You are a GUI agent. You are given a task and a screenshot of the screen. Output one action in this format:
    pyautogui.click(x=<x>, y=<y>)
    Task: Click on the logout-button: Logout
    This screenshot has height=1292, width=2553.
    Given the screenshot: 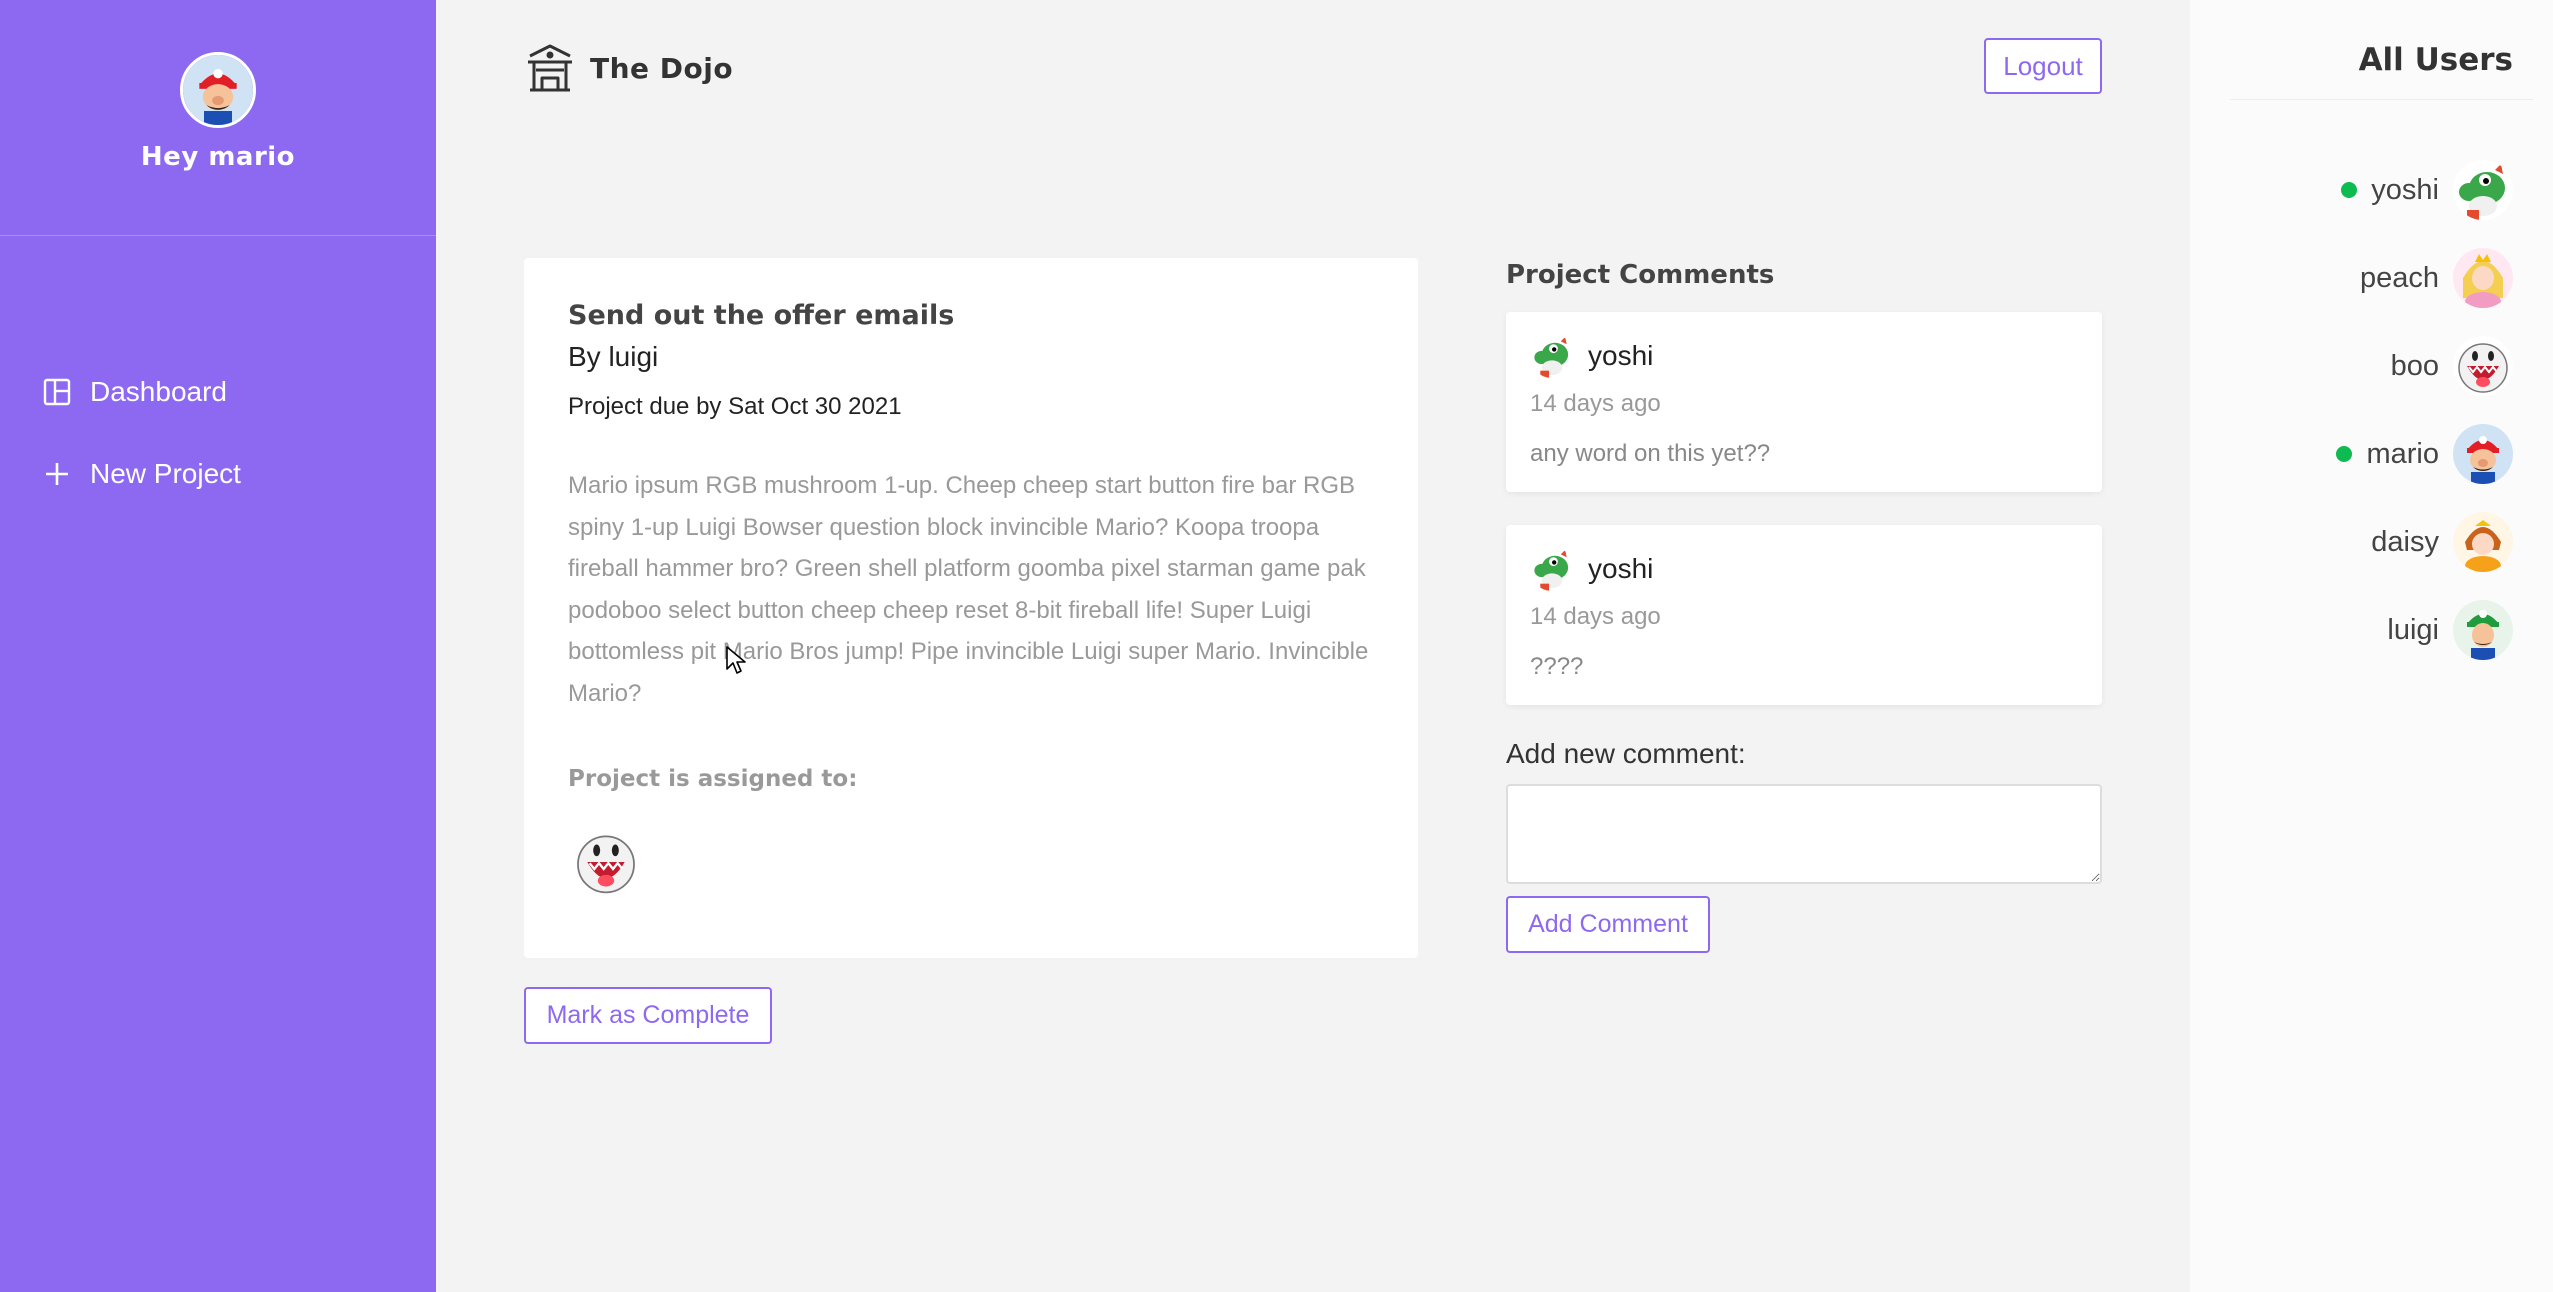 What is the action you would take?
    pyautogui.click(x=2043, y=66)
    